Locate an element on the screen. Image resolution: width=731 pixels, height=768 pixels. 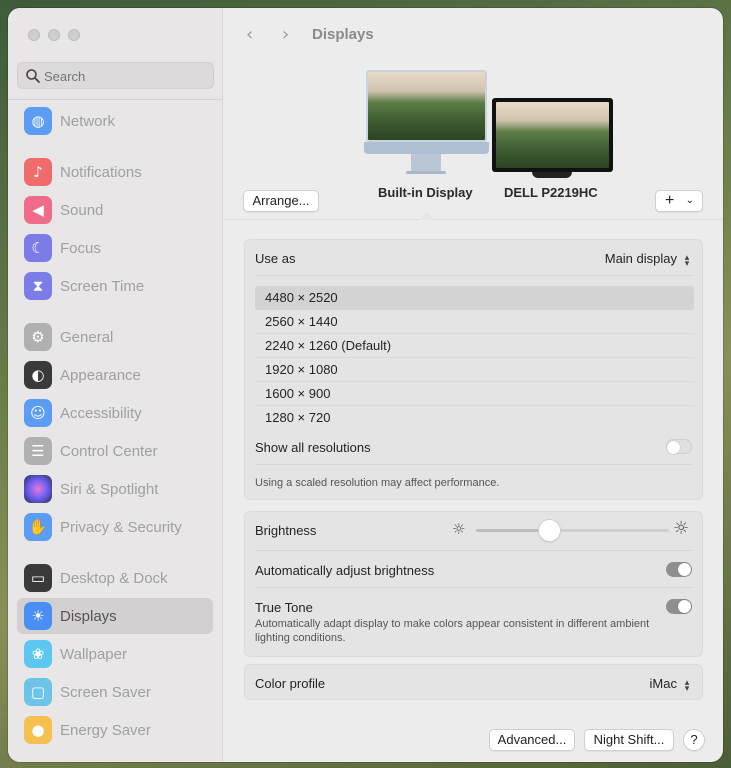
sun-icon: ☀ is located at coordinates (38, 616).